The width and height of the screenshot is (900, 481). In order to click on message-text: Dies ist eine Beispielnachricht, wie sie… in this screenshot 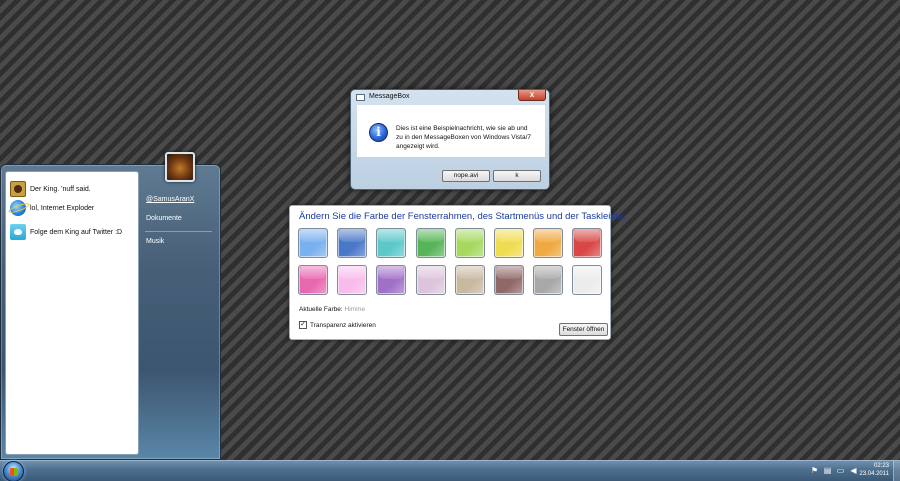, I will do `click(464, 137)`.